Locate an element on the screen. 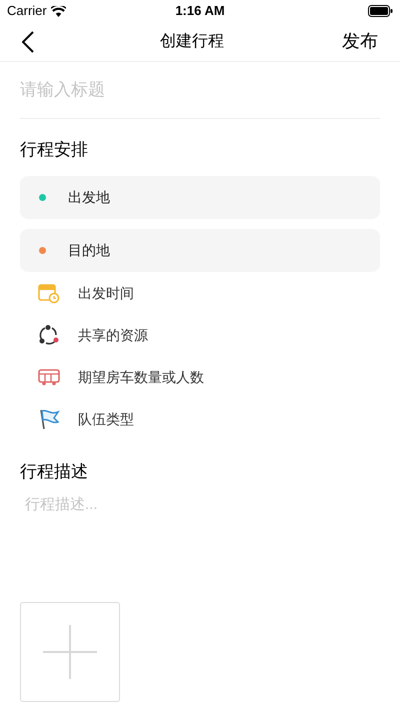 Image resolution: width=400 pixels, height=710 pixels. page-title: 创建行程 is located at coordinates (192, 42).